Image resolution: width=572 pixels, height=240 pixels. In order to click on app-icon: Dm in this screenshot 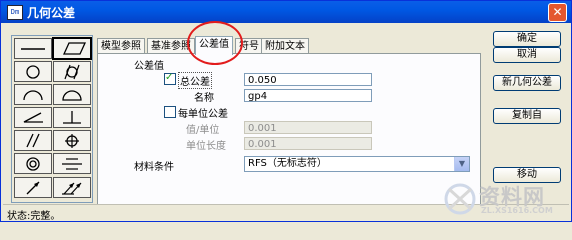, I will do `click(15, 12)`.